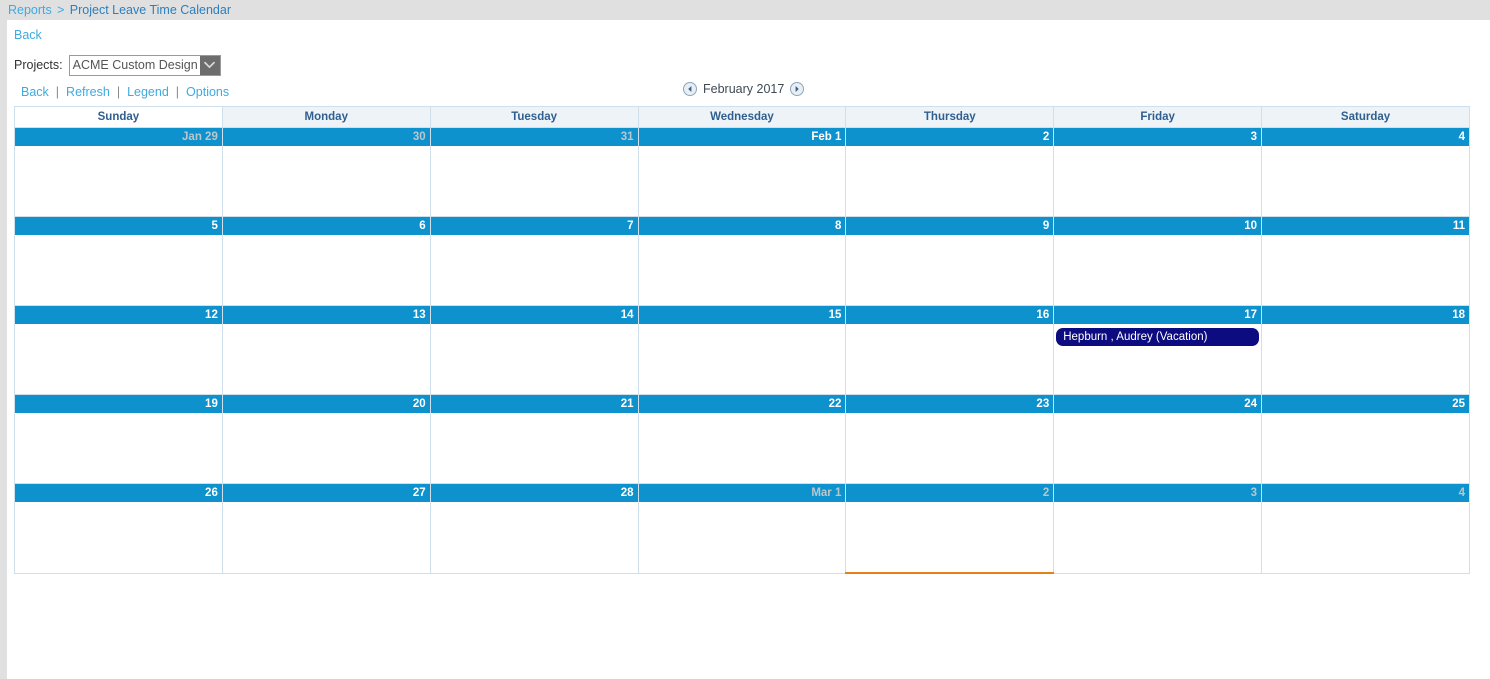 The image size is (1490, 679). Describe the element at coordinates (118, 493) in the screenshot. I see `calendar-date-label: 26` at that location.